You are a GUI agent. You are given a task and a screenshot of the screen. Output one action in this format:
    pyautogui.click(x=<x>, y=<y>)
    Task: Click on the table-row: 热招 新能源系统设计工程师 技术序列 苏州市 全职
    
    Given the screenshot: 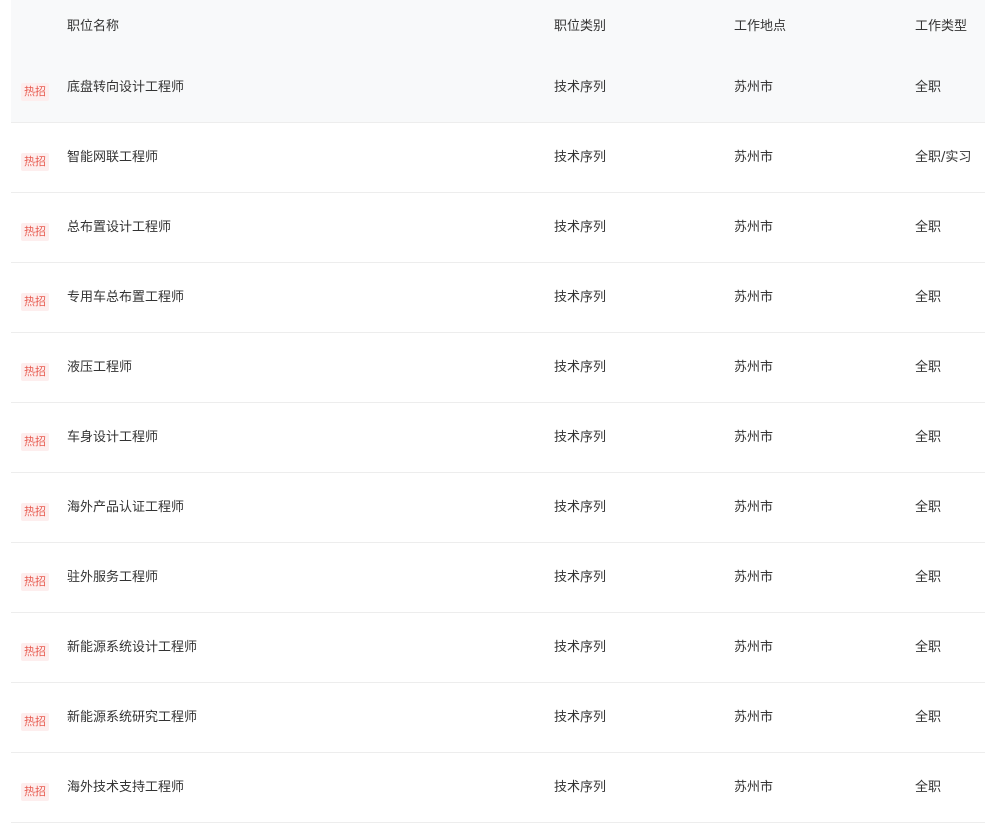 What is the action you would take?
    pyautogui.click(x=498, y=648)
    